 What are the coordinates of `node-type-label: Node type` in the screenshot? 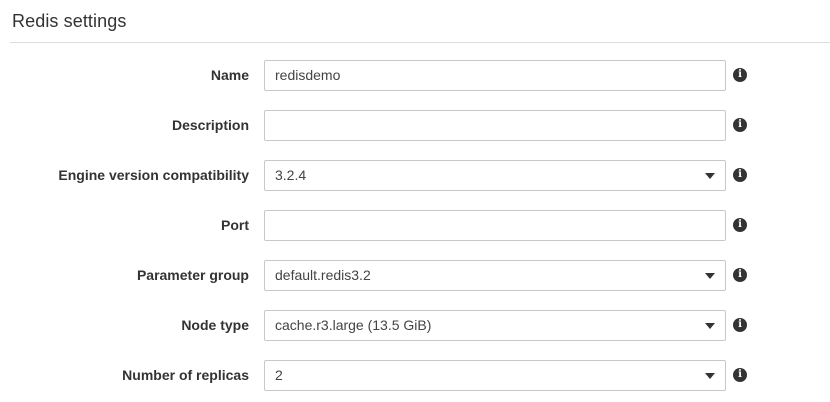 It's located at (215, 325).